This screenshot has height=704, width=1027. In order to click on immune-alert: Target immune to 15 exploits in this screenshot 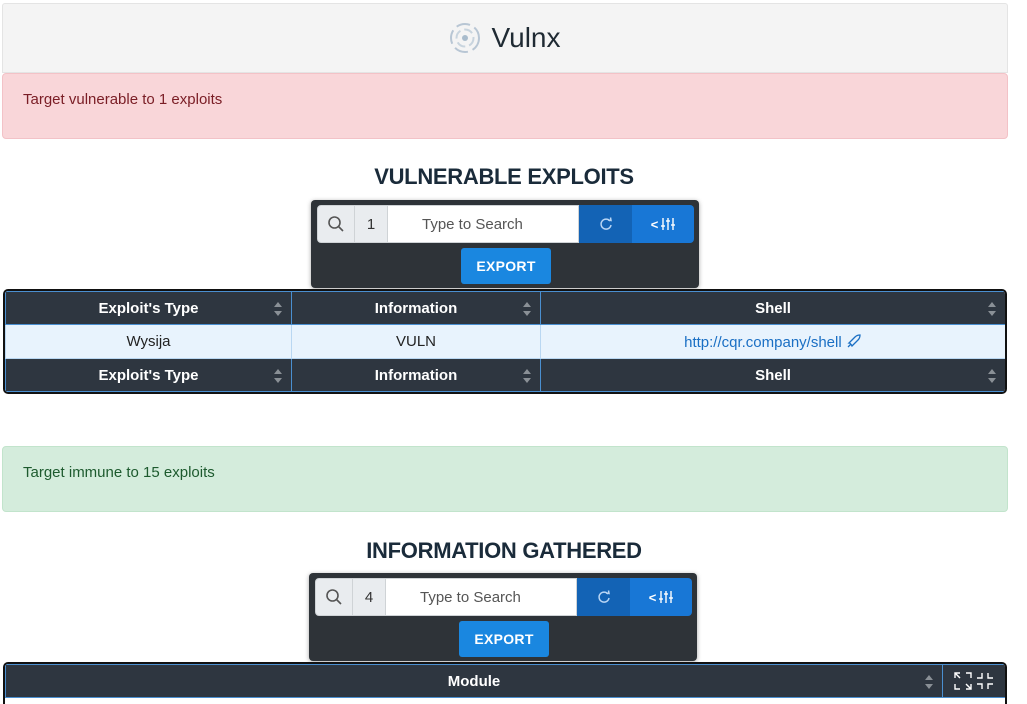, I will do `click(505, 479)`.